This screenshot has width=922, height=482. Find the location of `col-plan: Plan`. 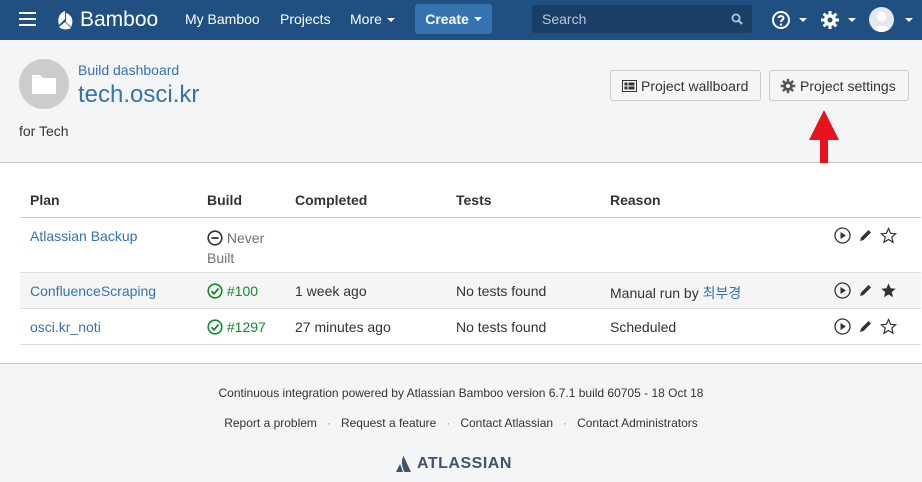

col-plan: Plan is located at coordinates (45, 200).